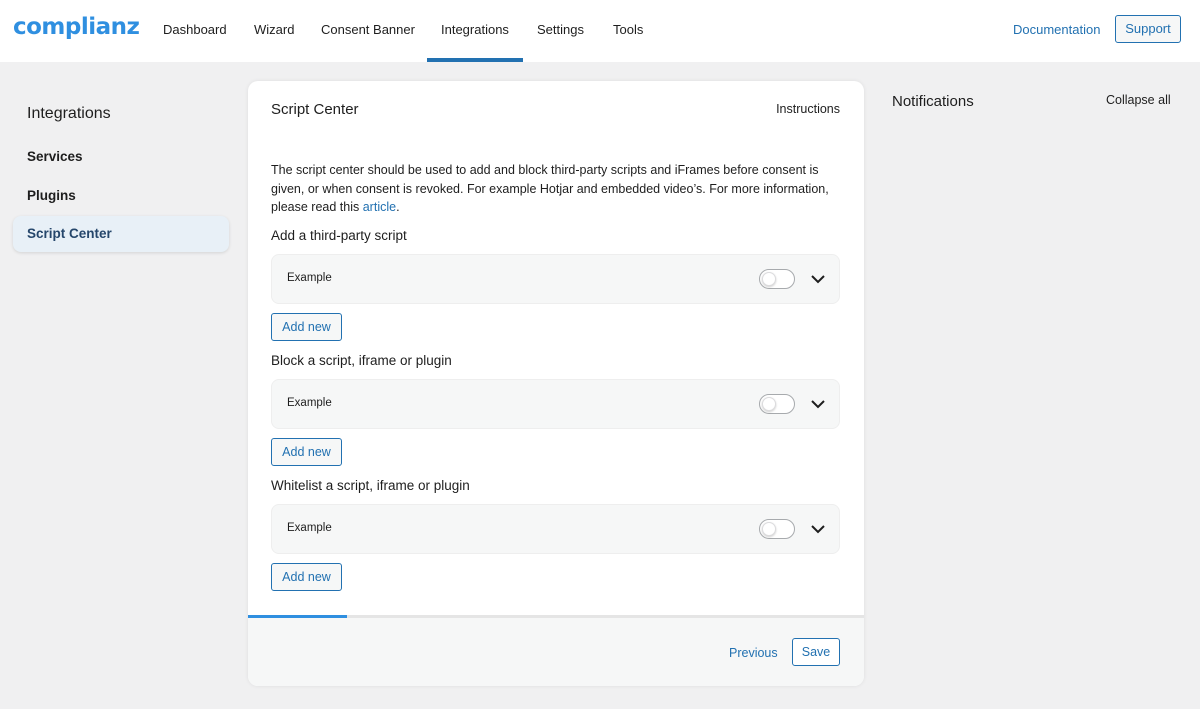 The height and width of the screenshot is (709, 1200). I want to click on script-panel-whitelist: Example, so click(555, 529).